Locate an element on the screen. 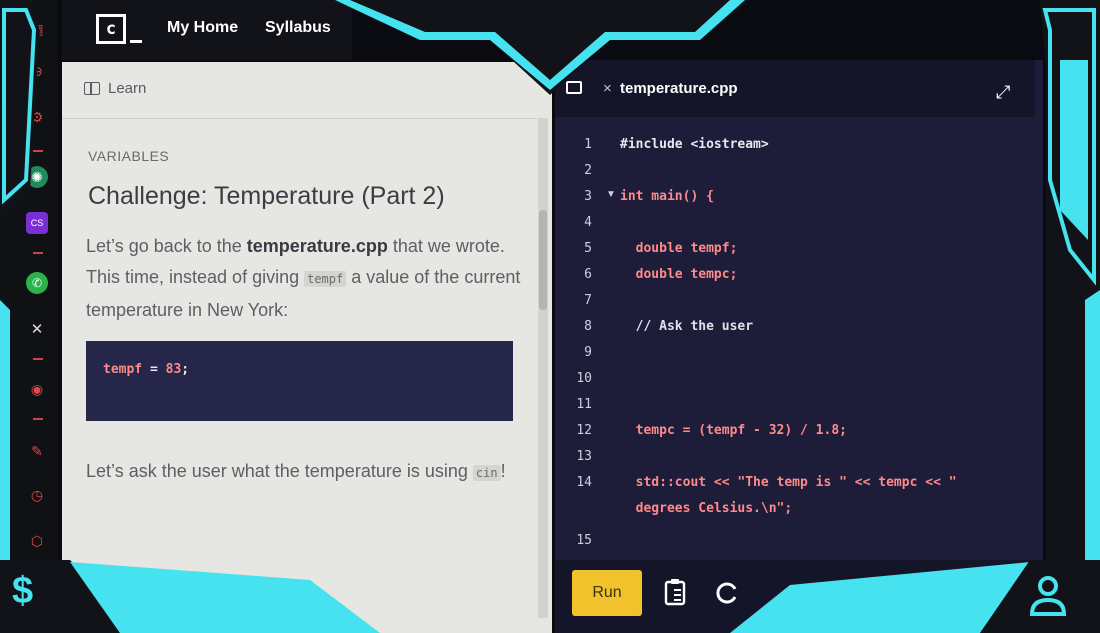  user-icon is located at coordinates (1048, 596).